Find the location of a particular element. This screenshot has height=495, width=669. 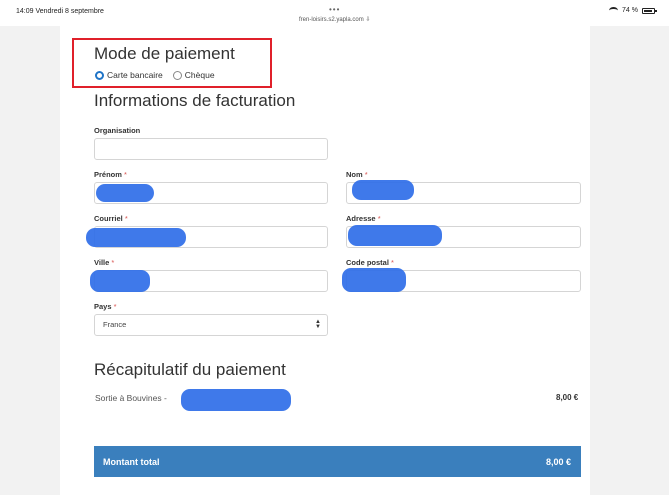

option-label-cheque: Chèque is located at coordinates (200, 75).